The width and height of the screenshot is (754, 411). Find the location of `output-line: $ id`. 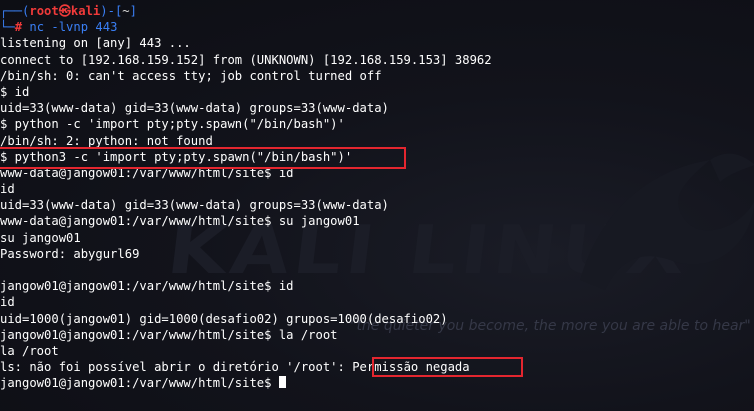

output-line: $ id is located at coordinates (15, 91).